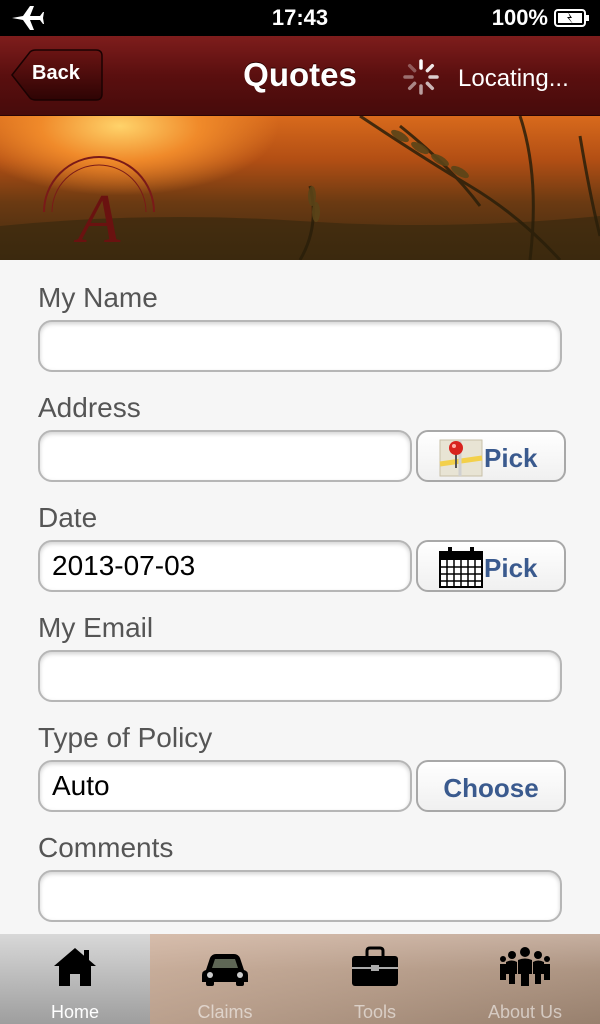 The image size is (600, 1024). Describe the element at coordinates (300, 188) in the screenshot. I see `header-banner: A` at that location.